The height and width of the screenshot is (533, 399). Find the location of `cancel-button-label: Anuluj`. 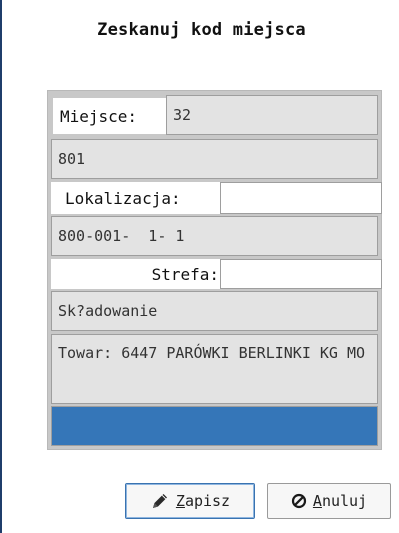

cancel-button-label: Anuluj is located at coordinates (340, 501).